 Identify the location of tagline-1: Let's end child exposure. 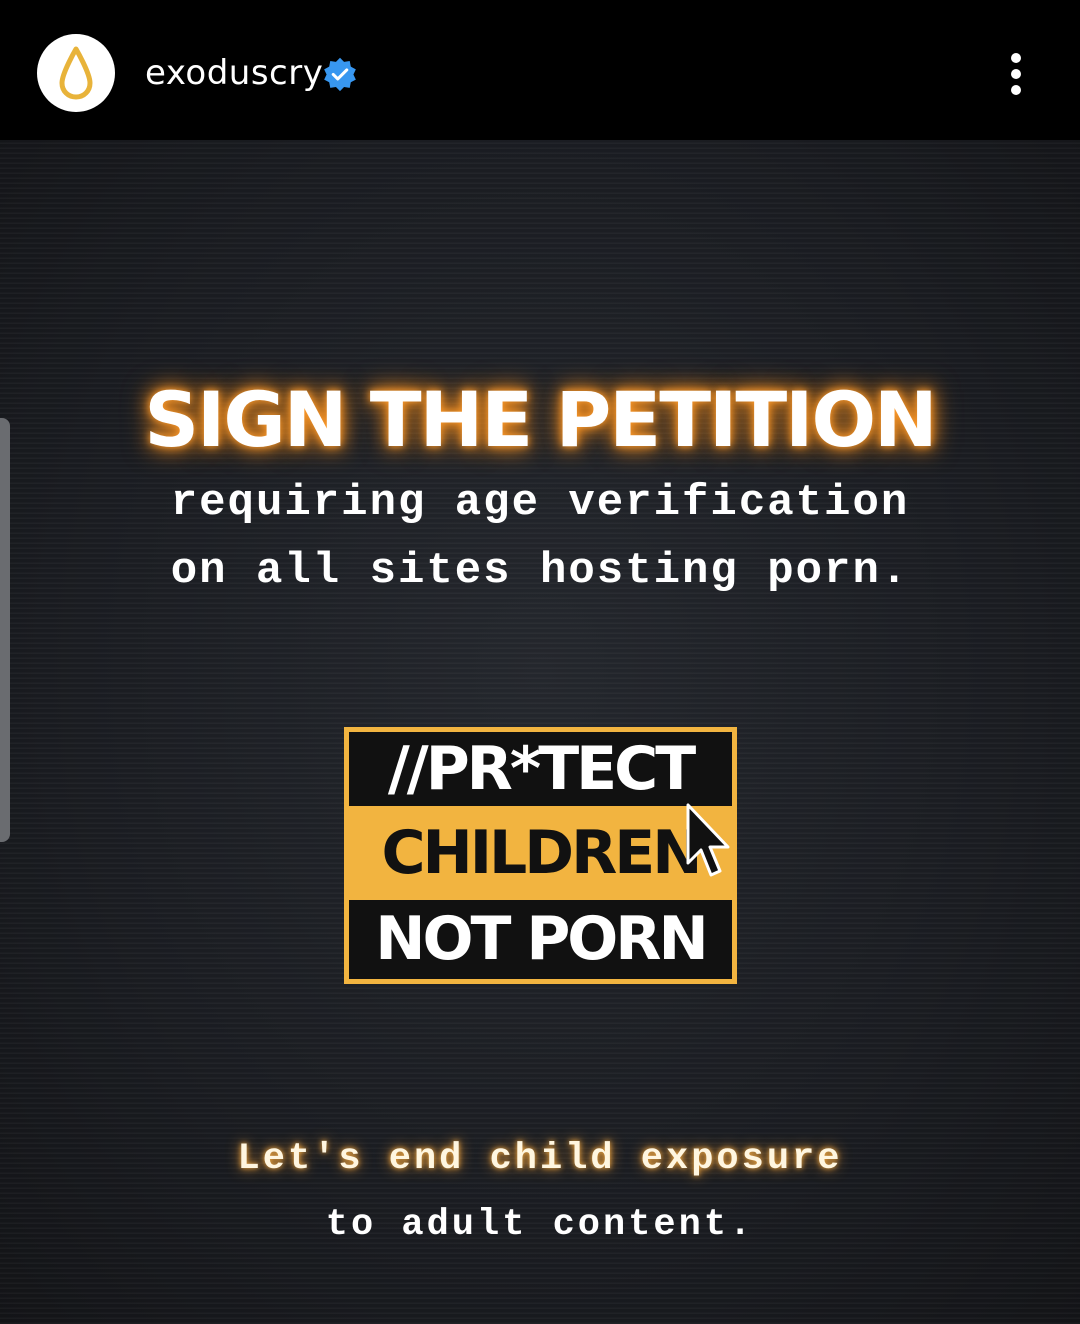
(540, 1159).